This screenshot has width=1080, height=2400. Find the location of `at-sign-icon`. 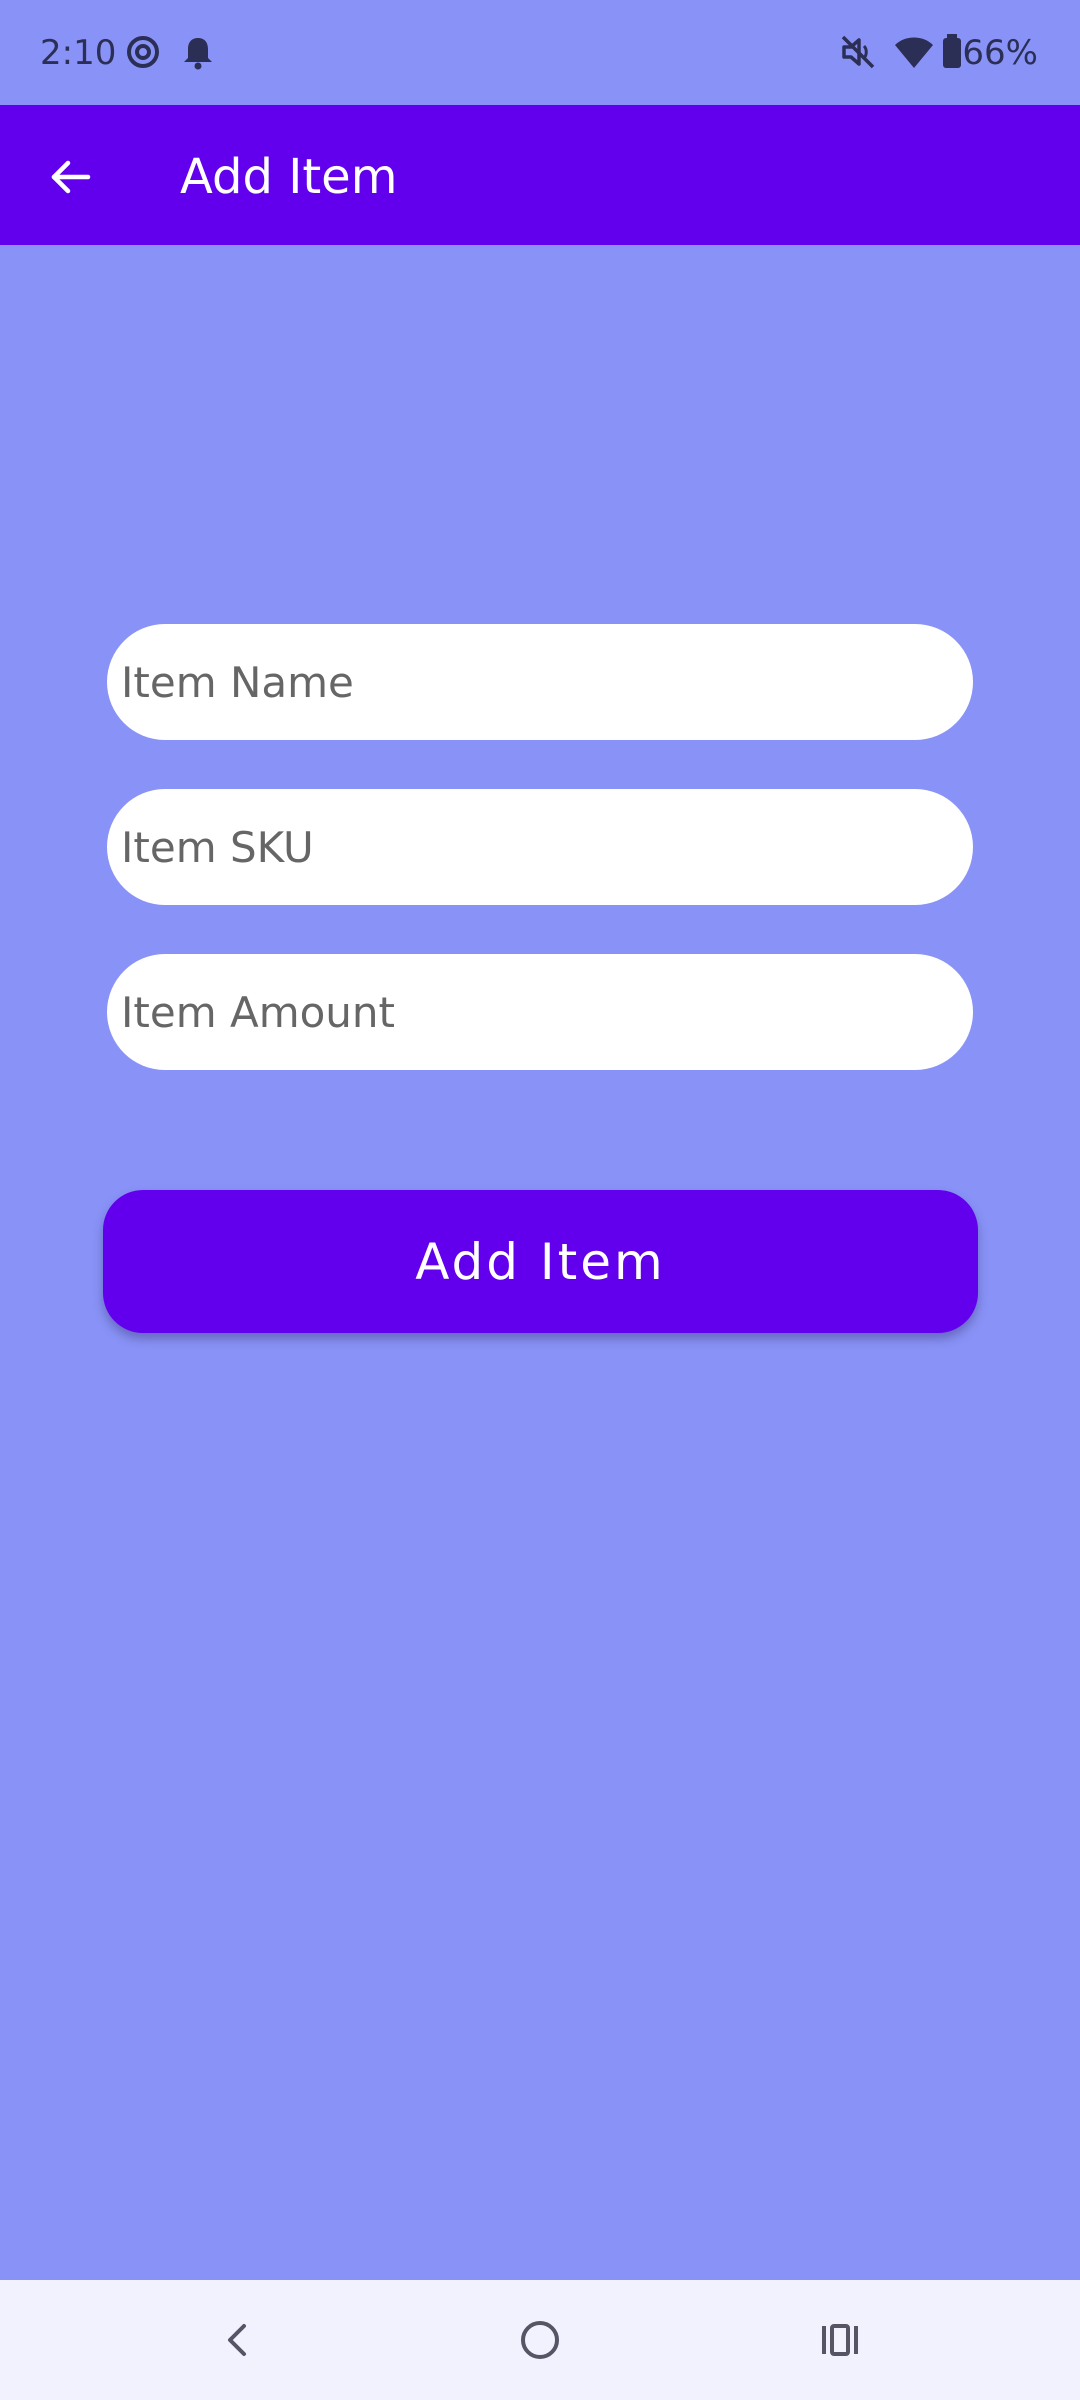

at-sign-icon is located at coordinates (143, 52).